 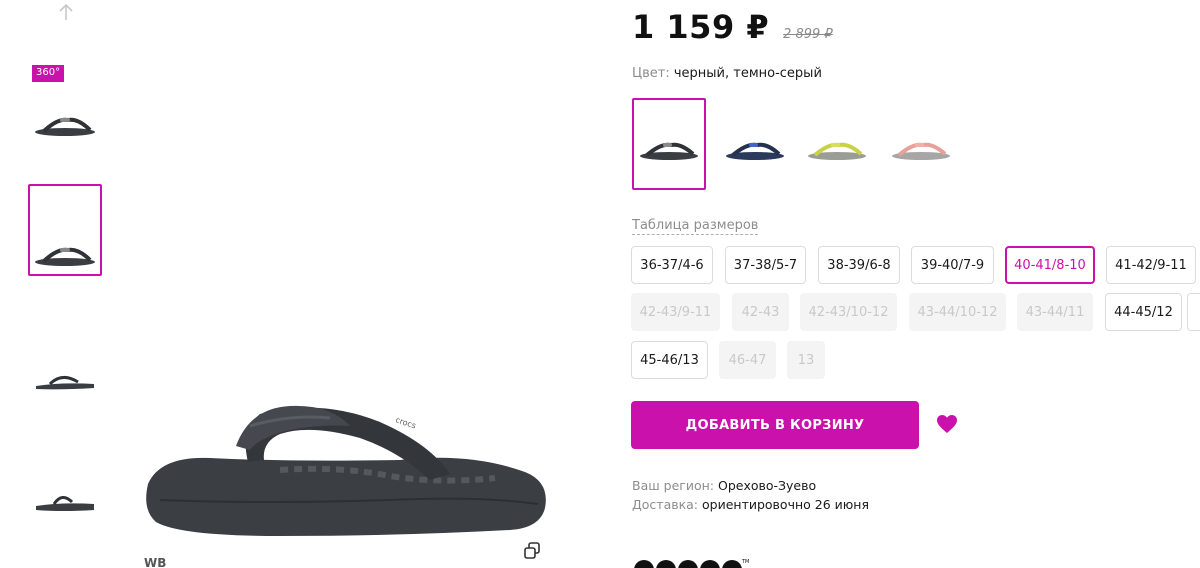 I want to click on thumbnail-2-active, so click(x=65, y=230).